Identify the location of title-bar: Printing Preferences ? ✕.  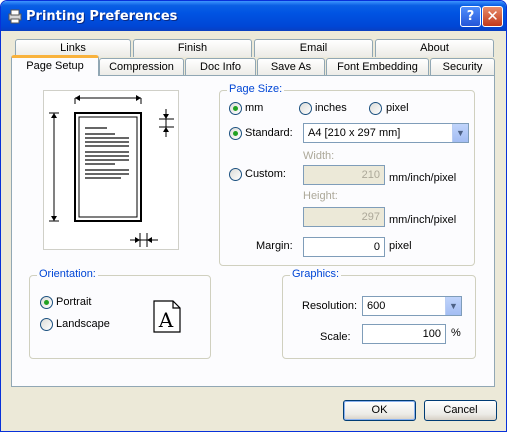
(253, 16).